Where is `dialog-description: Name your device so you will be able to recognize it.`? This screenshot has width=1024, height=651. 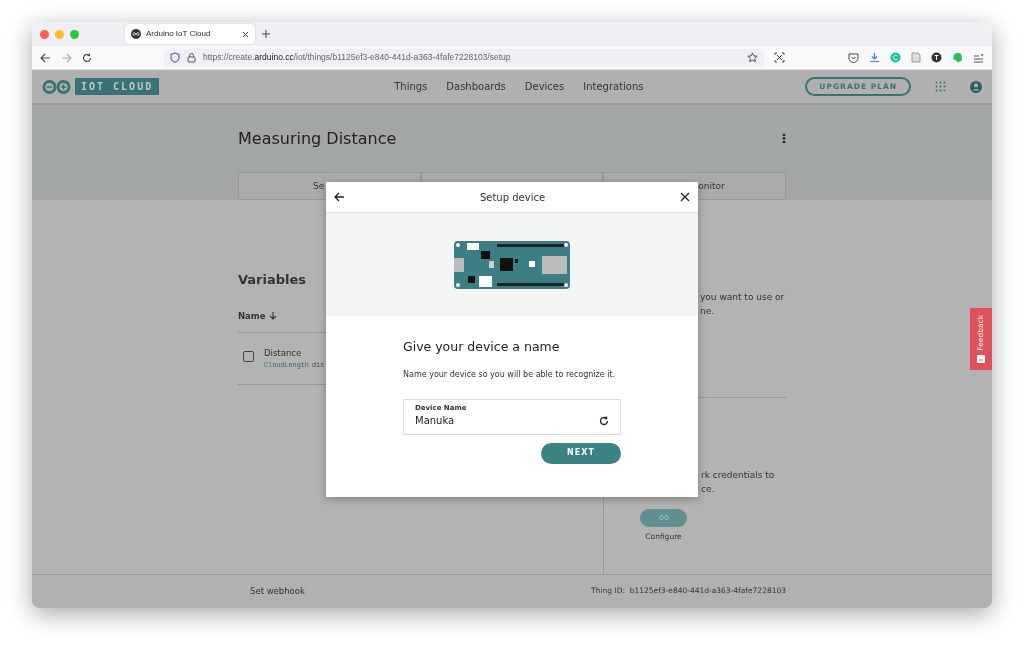 dialog-description: Name your device so you will be able to recognize it. is located at coordinates (510, 374).